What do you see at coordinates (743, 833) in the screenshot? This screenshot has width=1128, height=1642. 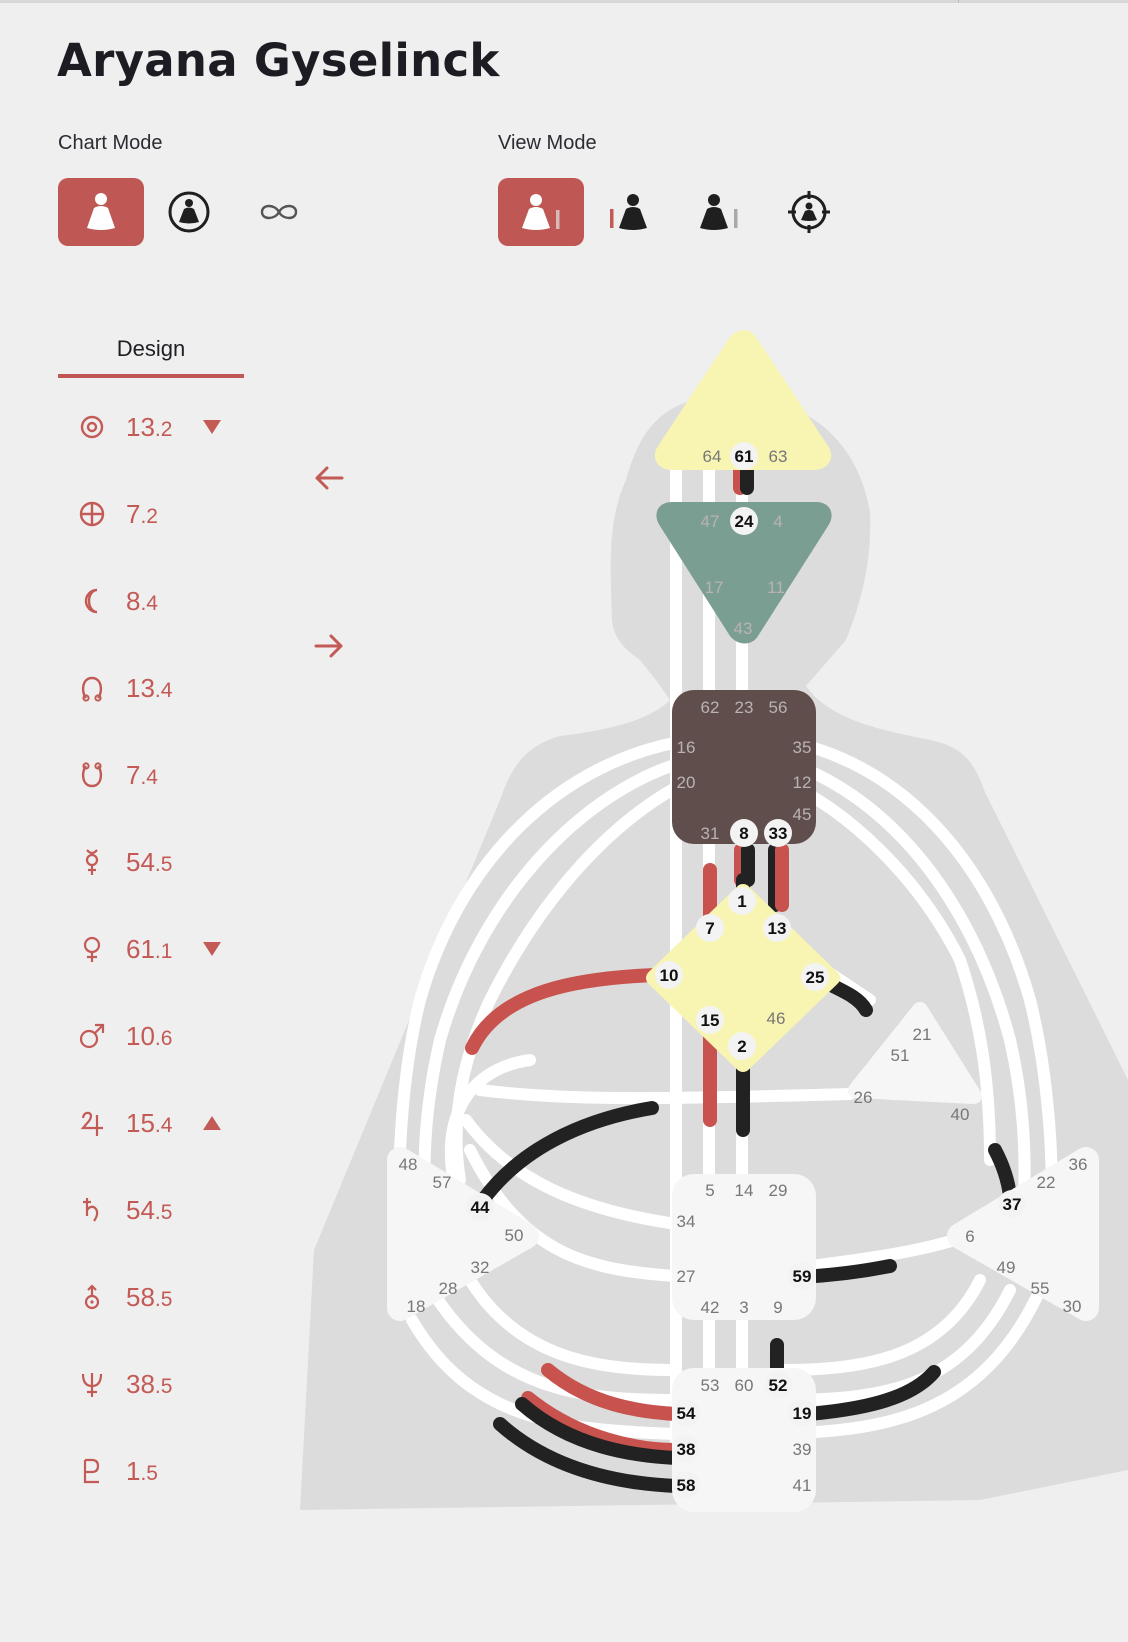 I see `gate-number: 8` at bounding box center [743, 833].